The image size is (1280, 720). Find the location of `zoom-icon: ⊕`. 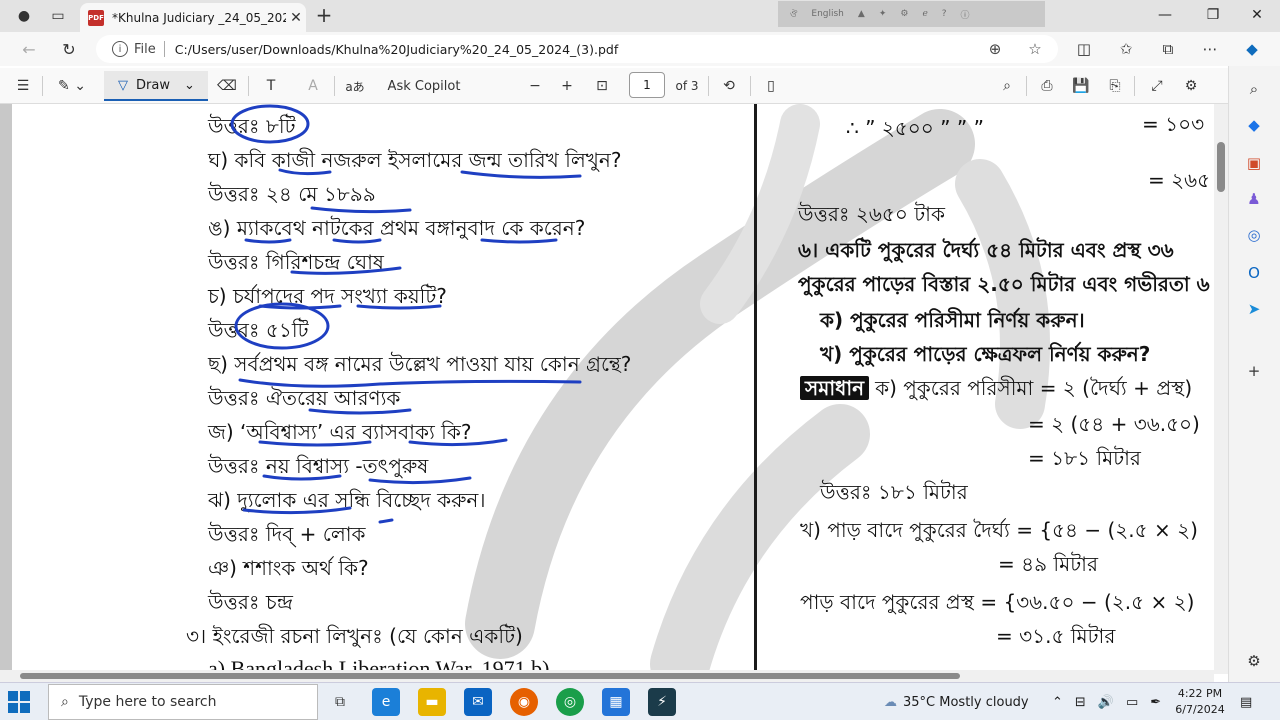

zoom-icon: ⊕ is located at coordinates (995, 49).